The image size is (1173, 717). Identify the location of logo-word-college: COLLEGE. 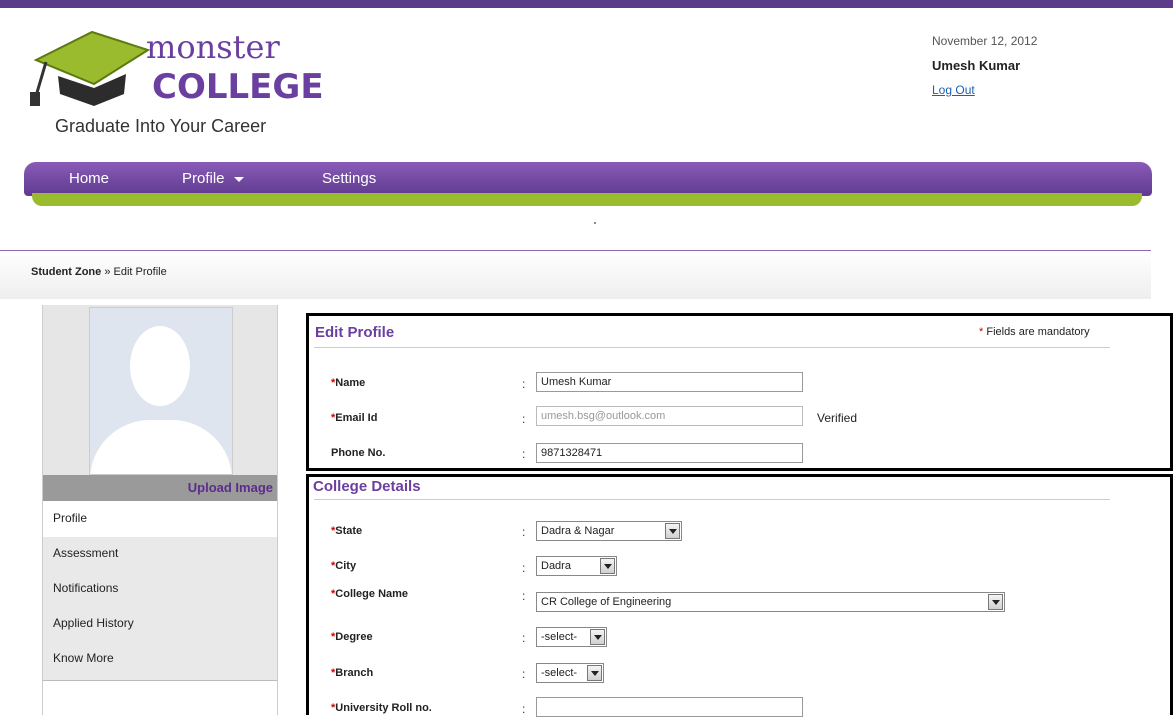
(238, 87).